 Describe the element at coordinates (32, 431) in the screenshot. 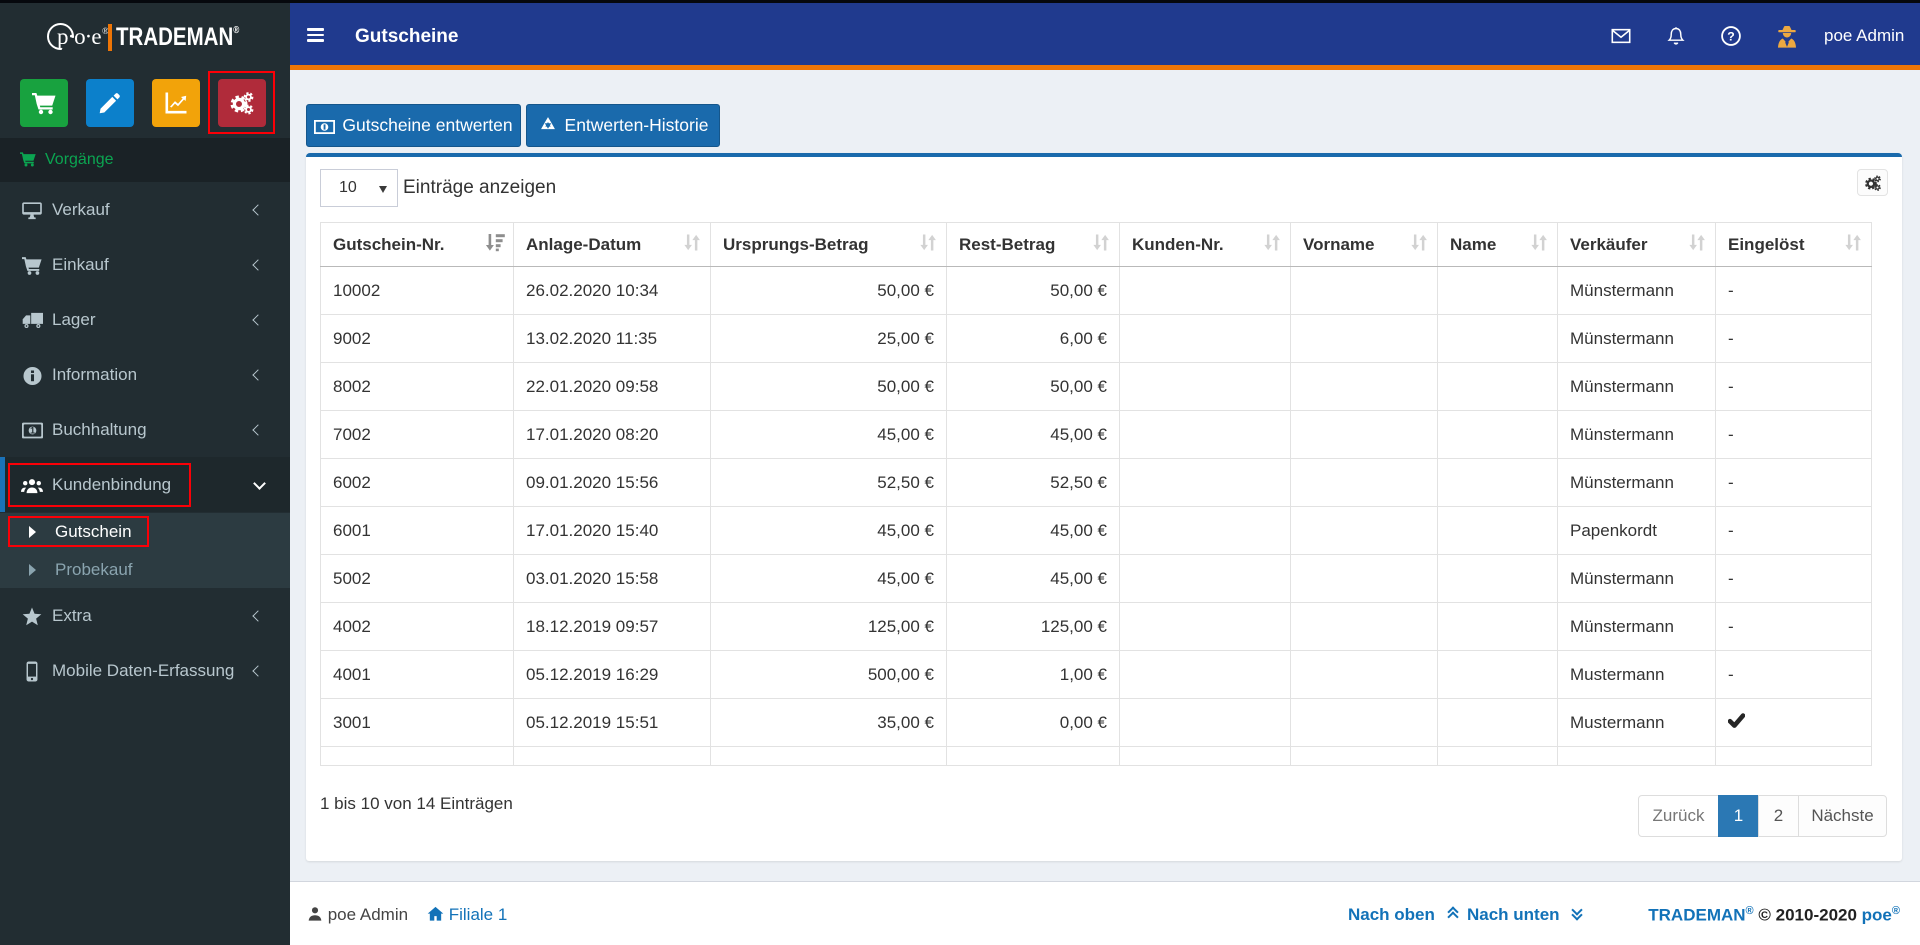

I see `svg-text: 1` at that location.